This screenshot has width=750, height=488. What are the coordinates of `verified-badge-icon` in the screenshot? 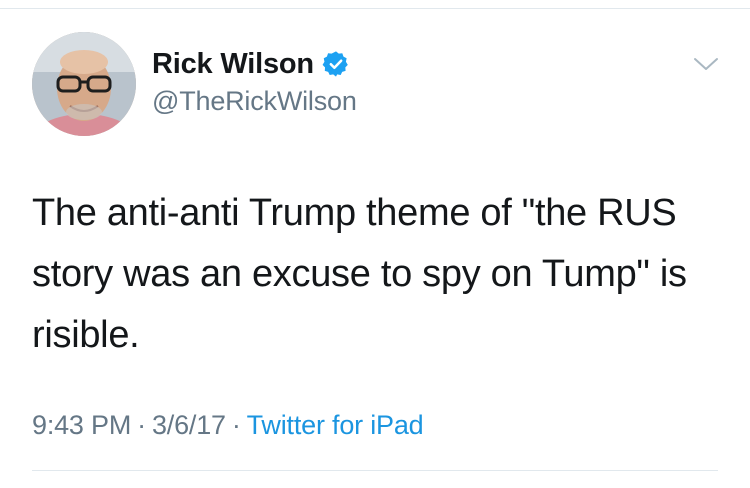 It's located at (336, 64).